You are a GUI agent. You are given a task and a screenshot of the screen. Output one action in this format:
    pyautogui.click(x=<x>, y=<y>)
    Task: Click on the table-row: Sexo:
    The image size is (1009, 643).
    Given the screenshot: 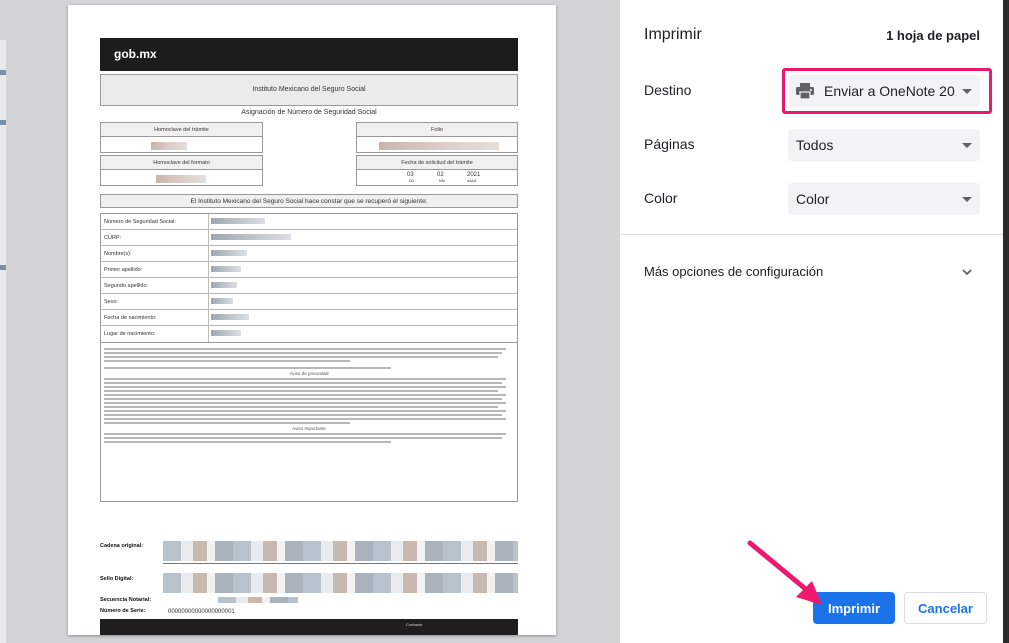 What is the action you would take?
    pyautogui.click(x=309, y=302)
    